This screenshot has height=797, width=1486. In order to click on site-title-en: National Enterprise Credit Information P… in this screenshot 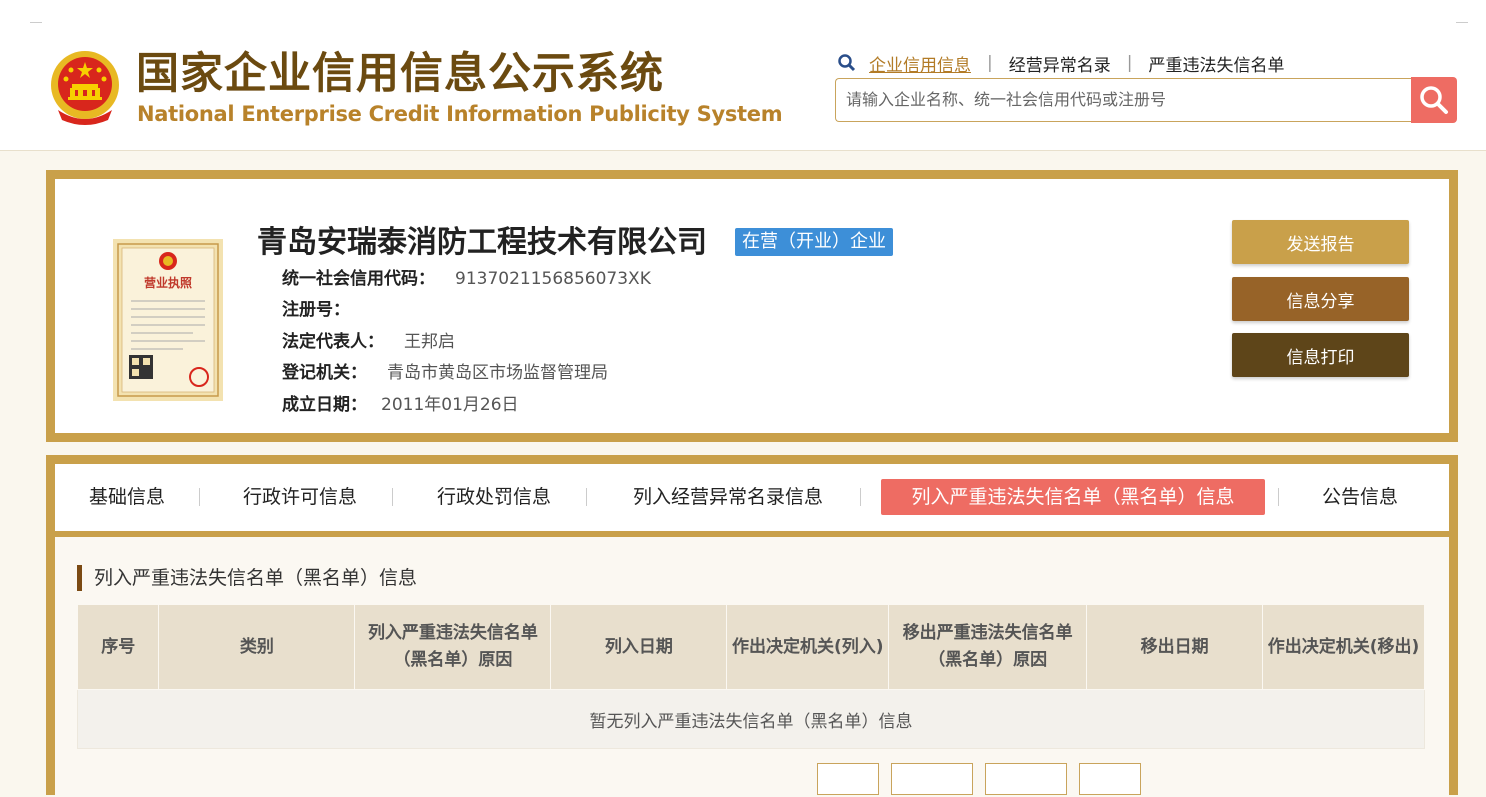, I will do `click(460, 114)`.